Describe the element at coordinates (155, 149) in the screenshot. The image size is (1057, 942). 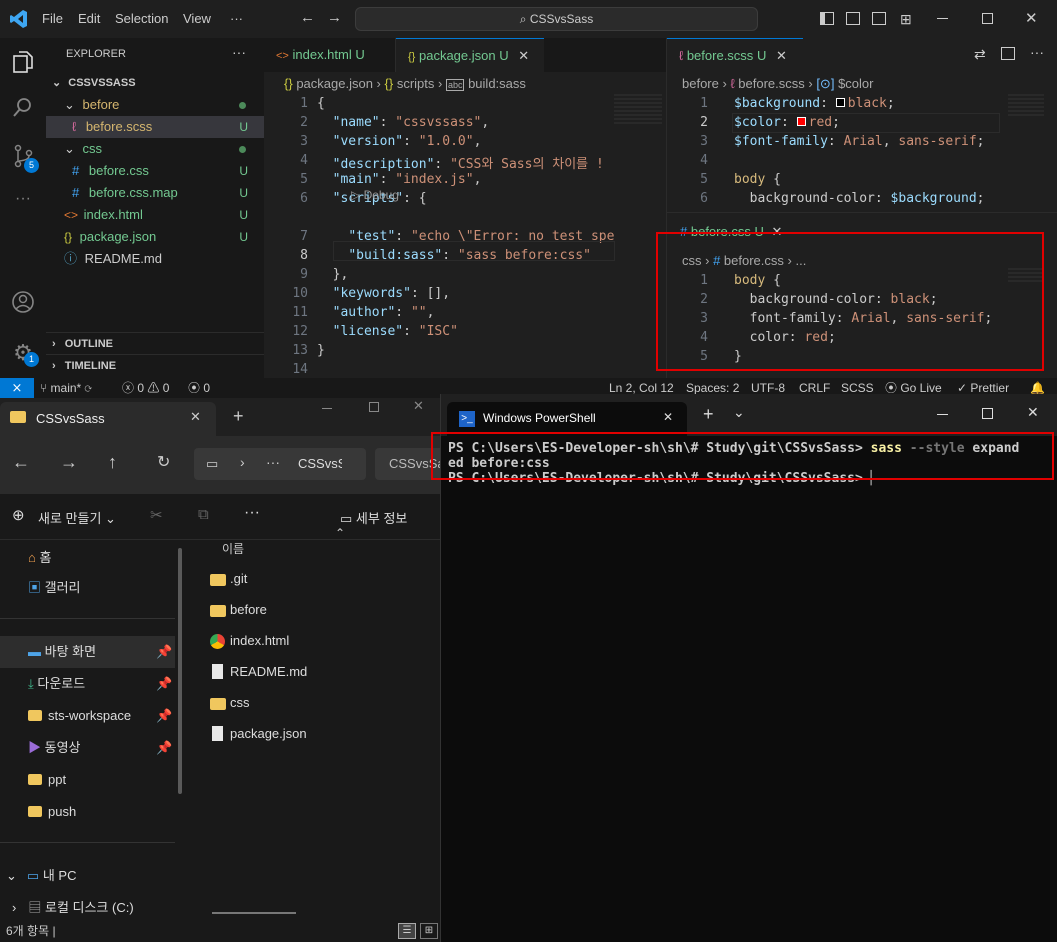
I see `tree-folder-css: ⌄ css` at that location.